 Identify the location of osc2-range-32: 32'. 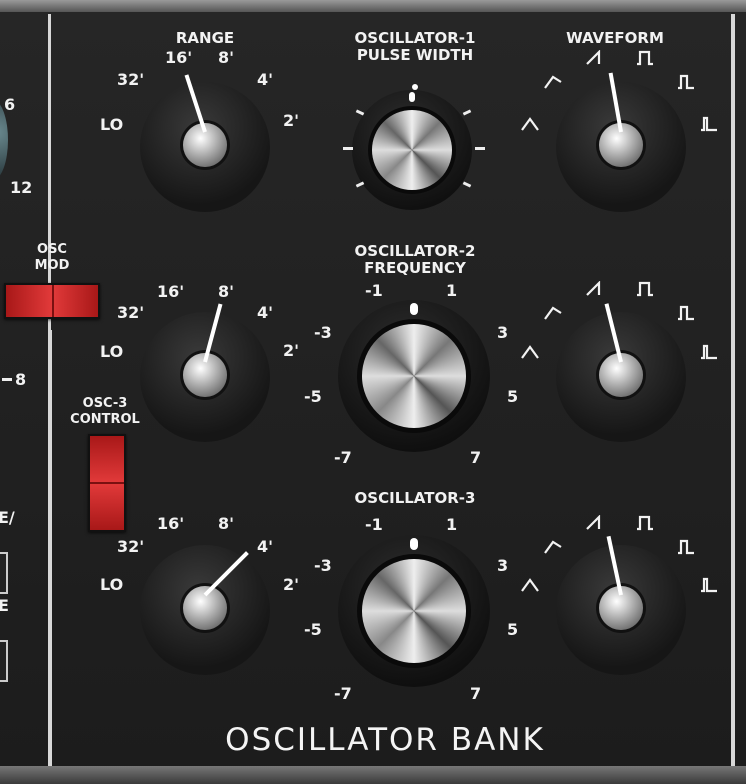
(131, 312).